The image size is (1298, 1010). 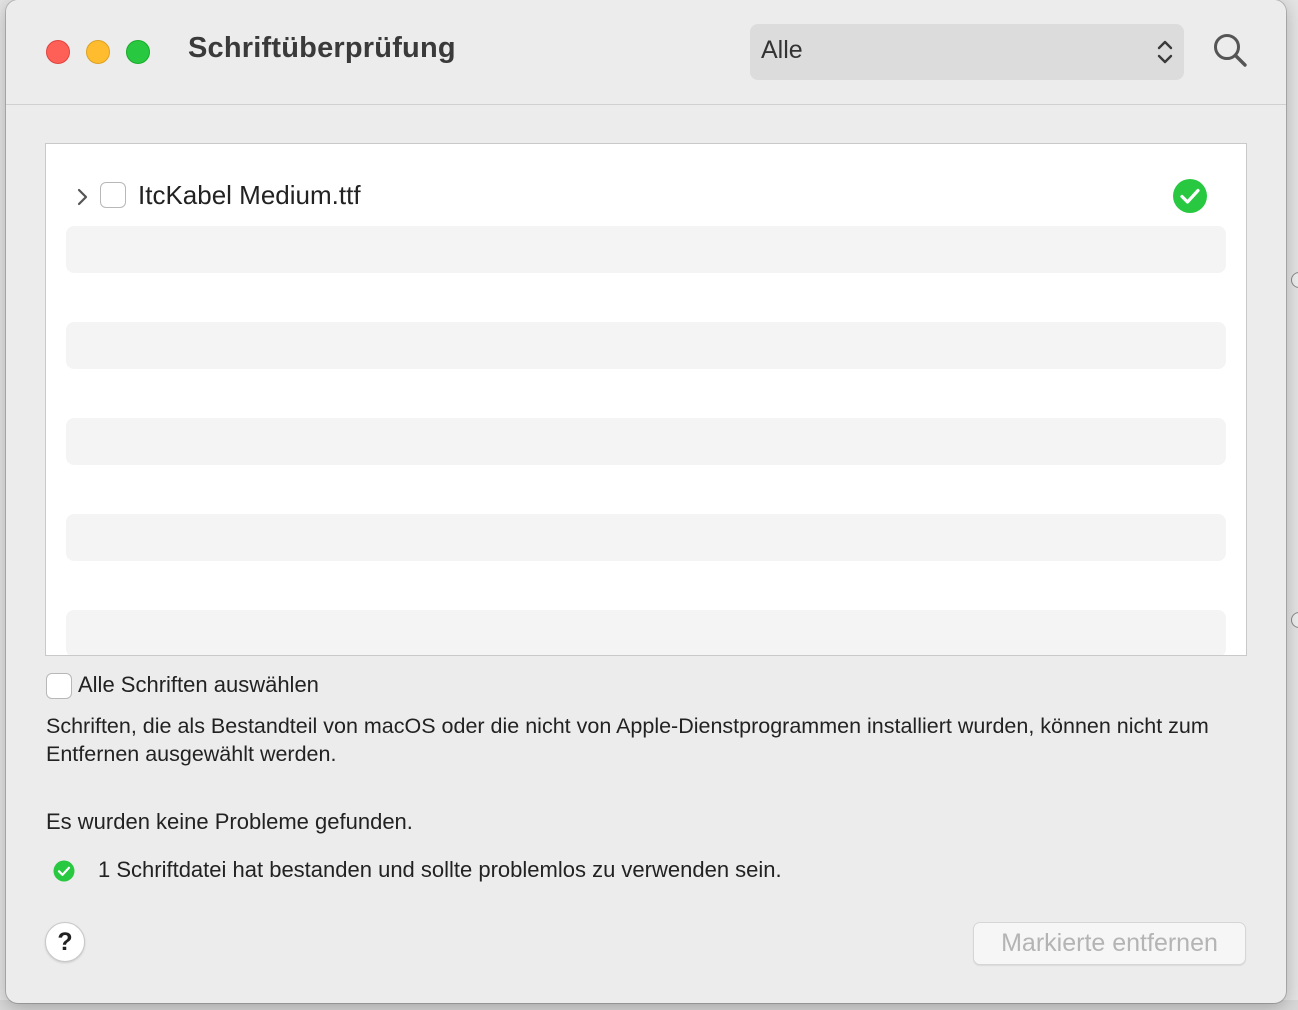 What do you see at coordinates (1109, 943) in the screenshot?
I see `remove-marked-button: Markierte entfernen` at bounding box center [1109, 943].